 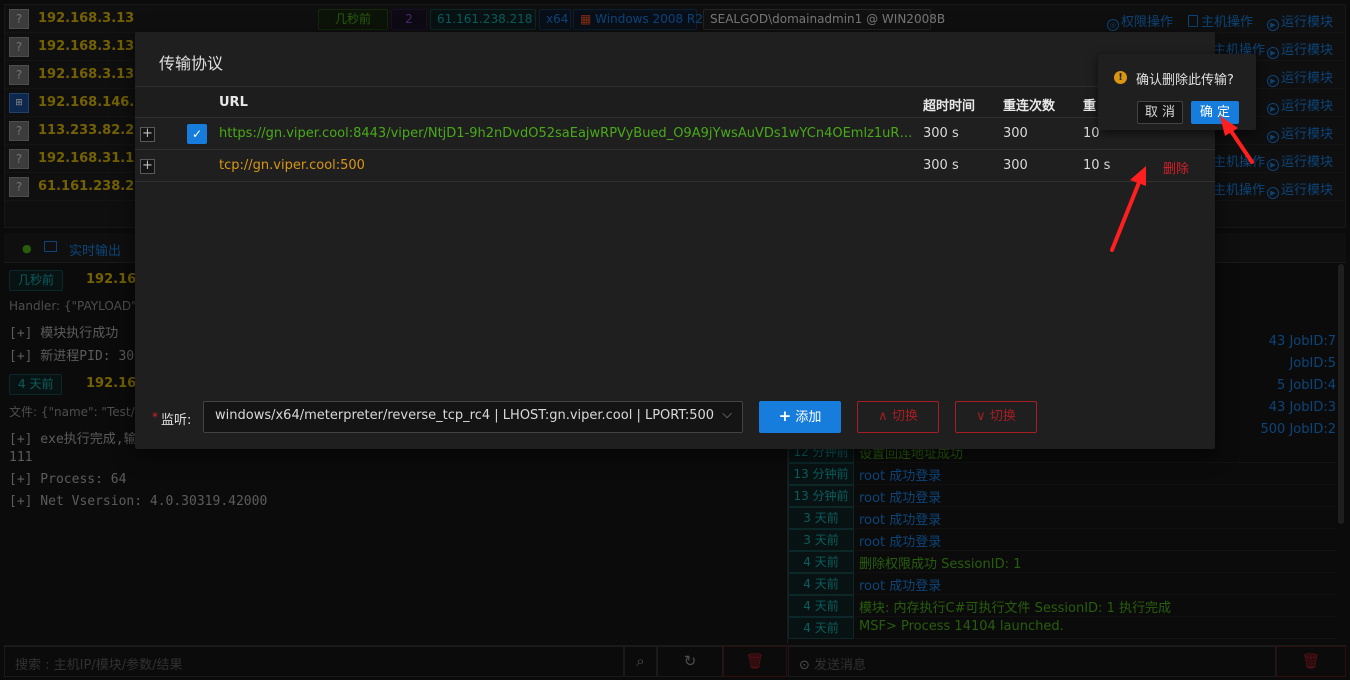 I want to click on plus-icon: +, so click(x=785, y=416).